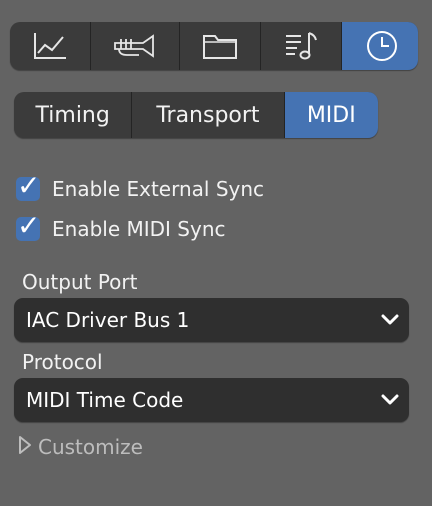  I want to click on output-port-label: Output Port, so click(80, 282).